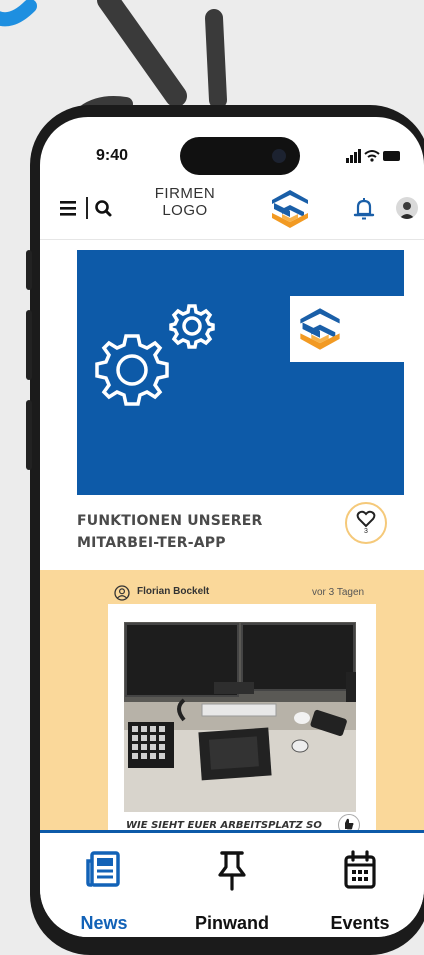  Describe the element at coordinates (347, 160) in the screenshot. I see `signal-icon` at that location.